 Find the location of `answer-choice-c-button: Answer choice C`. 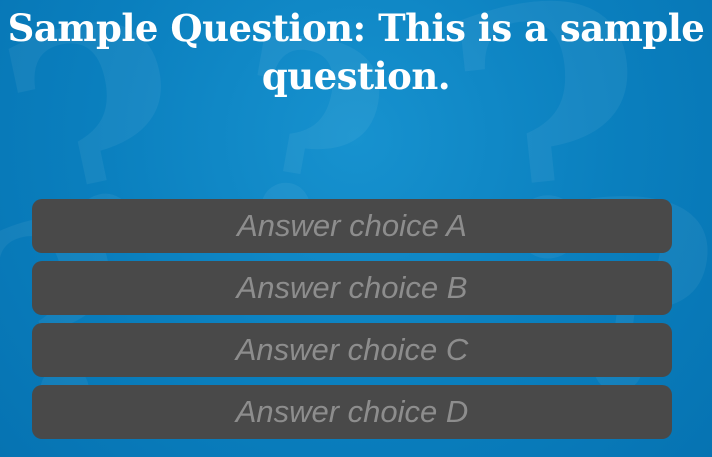

answer-choice-c-button: Answer choice C is located at coordinates (352, 350).